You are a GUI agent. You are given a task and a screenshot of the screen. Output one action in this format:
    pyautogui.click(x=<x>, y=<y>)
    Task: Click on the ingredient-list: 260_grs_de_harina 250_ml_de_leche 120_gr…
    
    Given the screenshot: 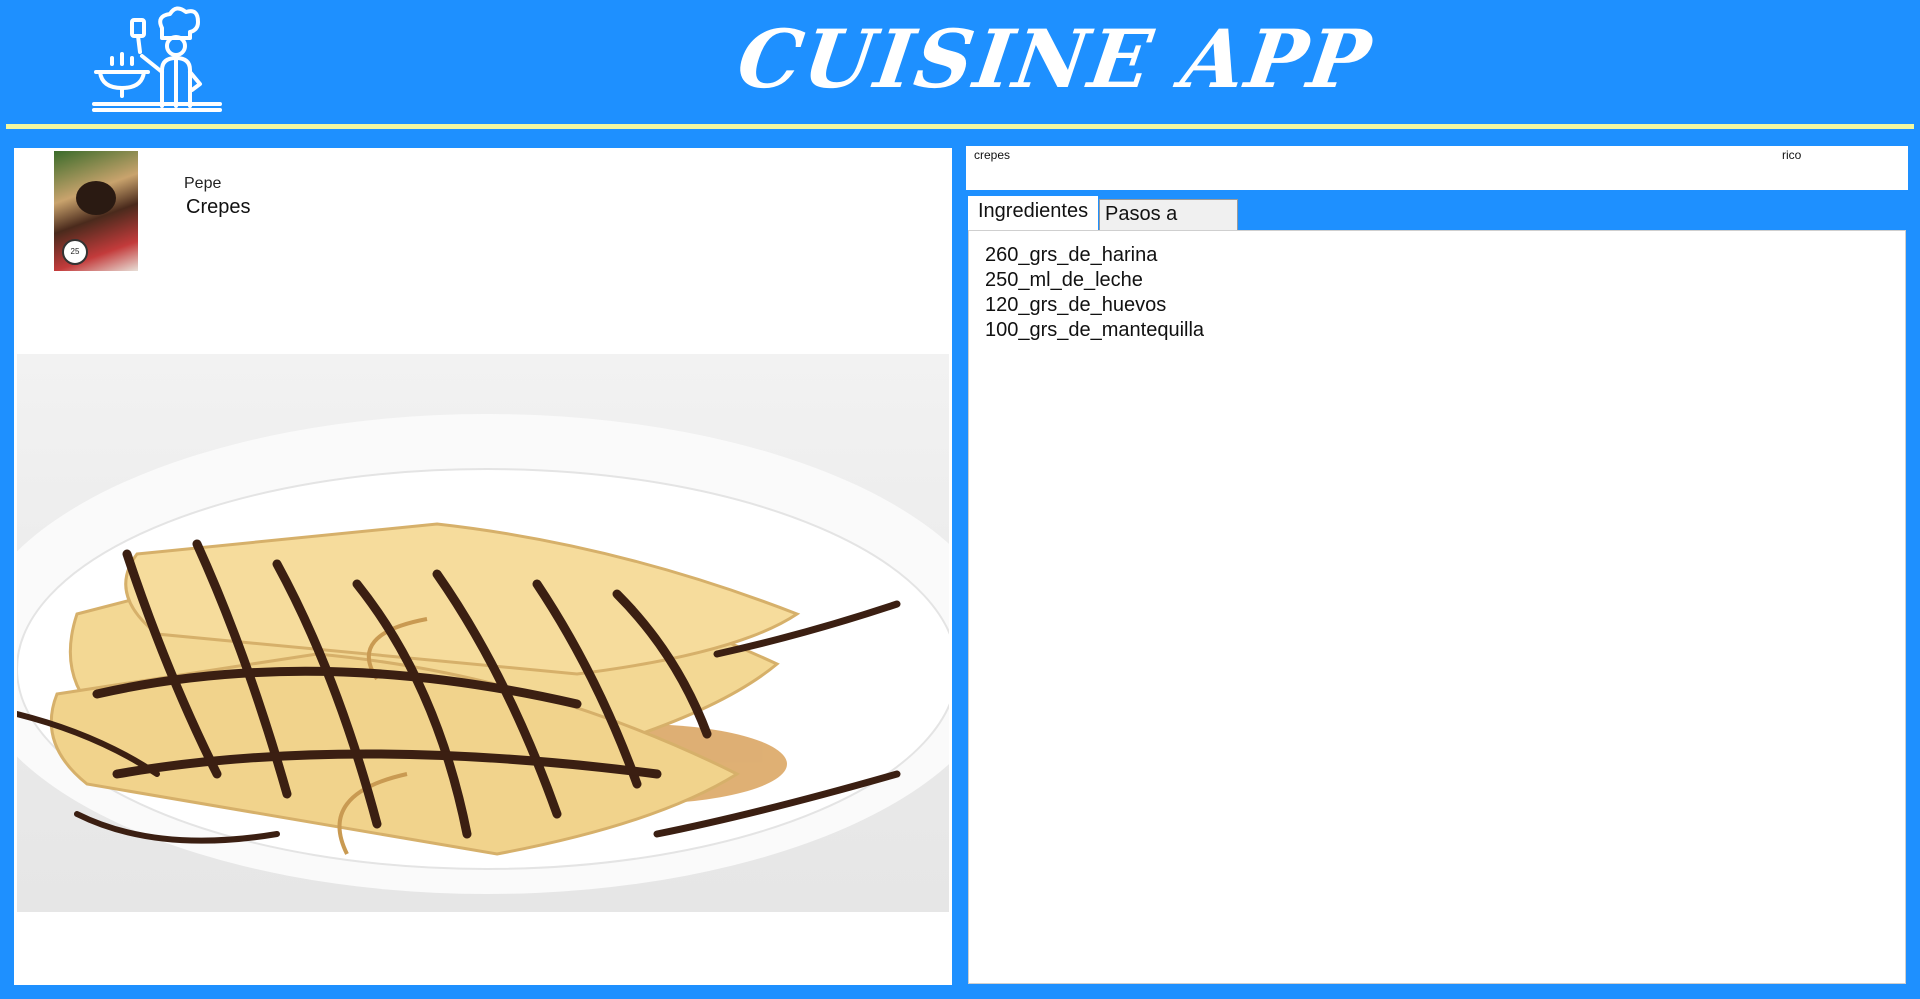 What is the action you would take?
    pyautogui.click(x=1437, y=287)
    